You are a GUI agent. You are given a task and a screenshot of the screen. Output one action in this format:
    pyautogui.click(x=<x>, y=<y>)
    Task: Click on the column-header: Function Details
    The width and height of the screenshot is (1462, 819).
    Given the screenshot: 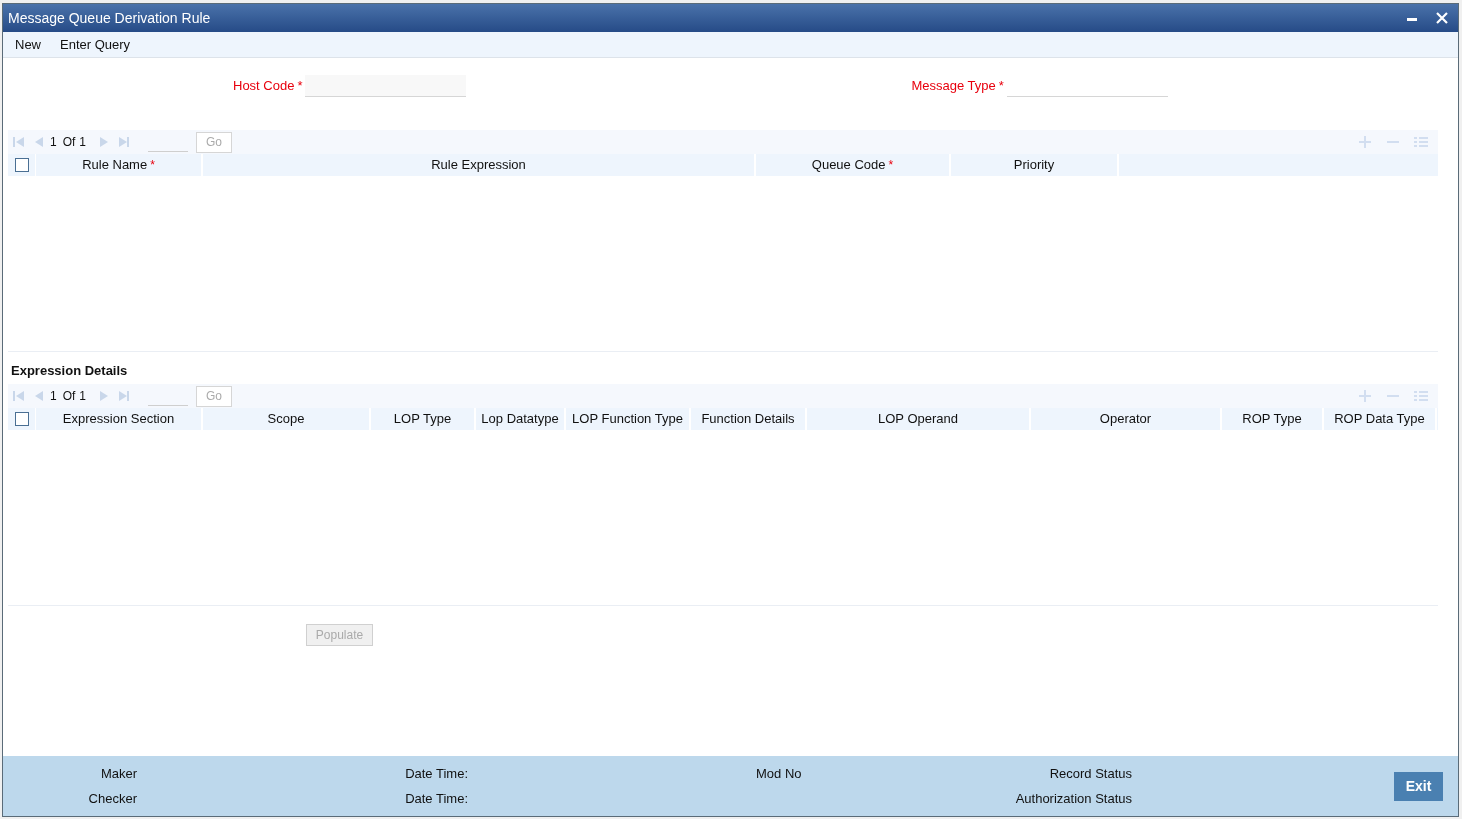 What is the action you would take?
    pyautogui.click(x=748, y=419)
    